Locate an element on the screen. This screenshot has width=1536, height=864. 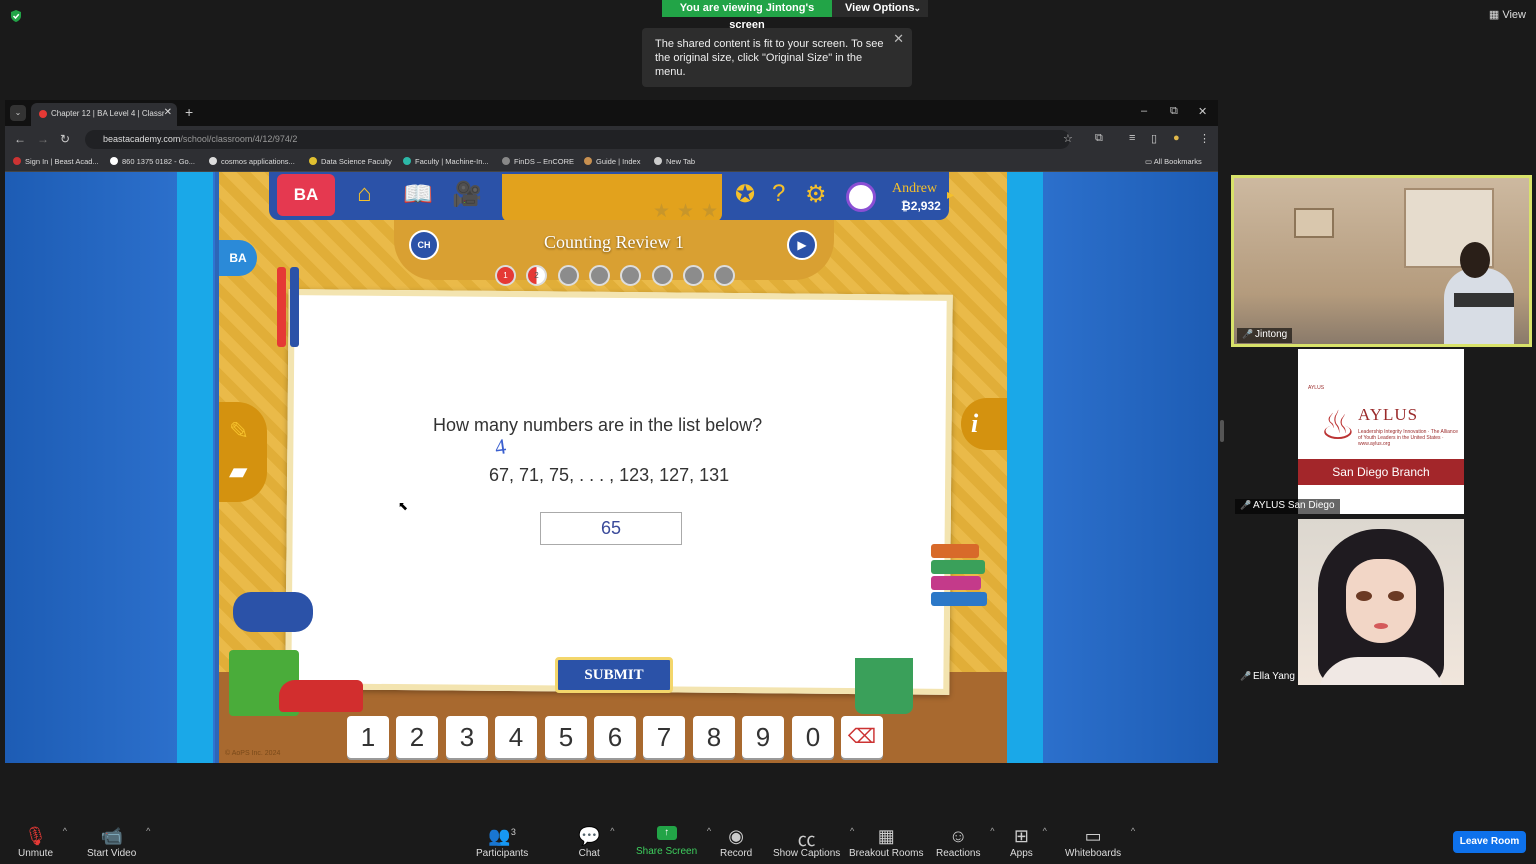
keypad-key-0: 0 is located at coordinates (813, 737).